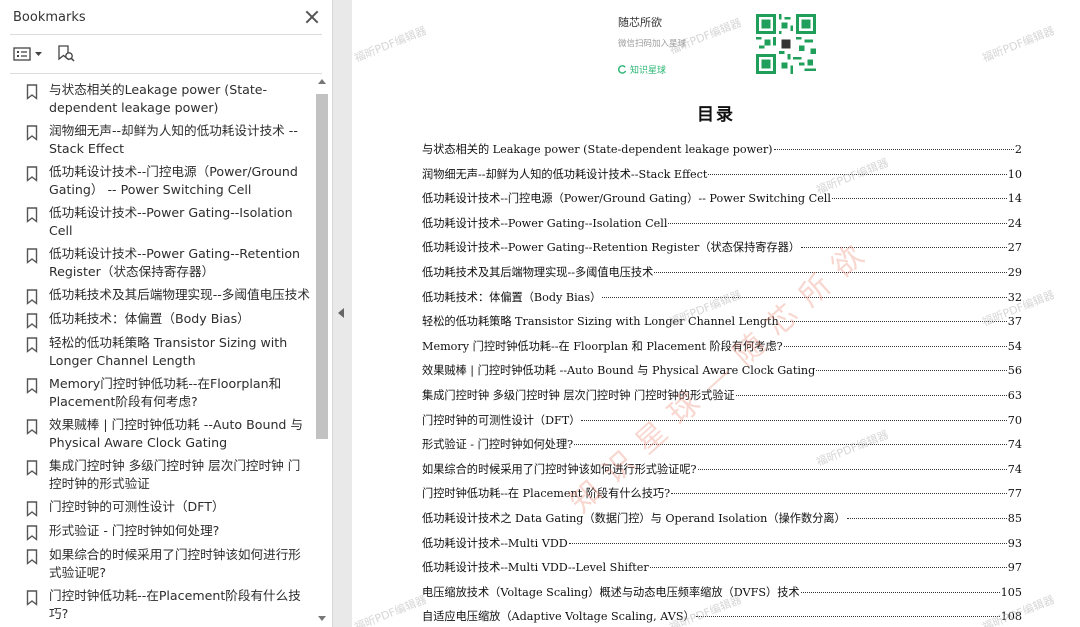  What do you see at coordinates (38, 54) in the screenshot?
I see `chevron-down-icon` at bounding box center [38, 54].